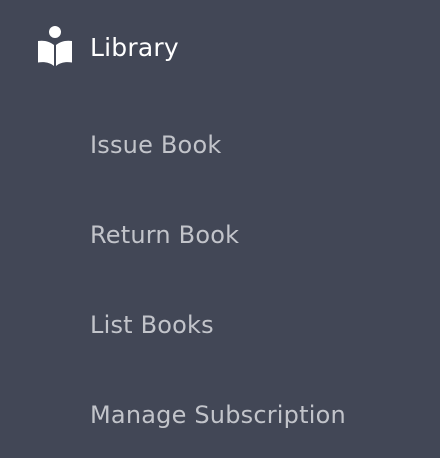 The height and width of the screenshot is (458, 440). I want to click on menu-item-return-book: Return Book, so click(164, 235).